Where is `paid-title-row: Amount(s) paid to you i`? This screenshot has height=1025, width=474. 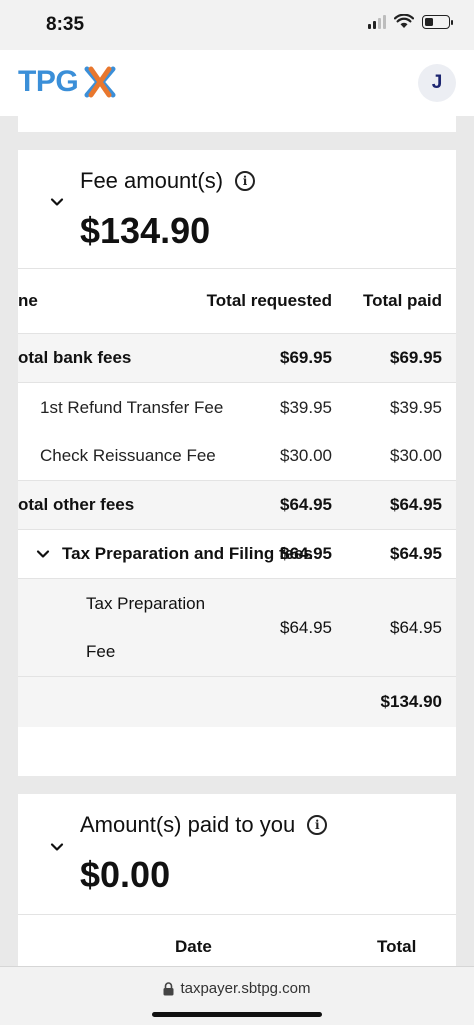
paid-title-row: Amount(s) paid to you i is located at coordinates (204, 825).